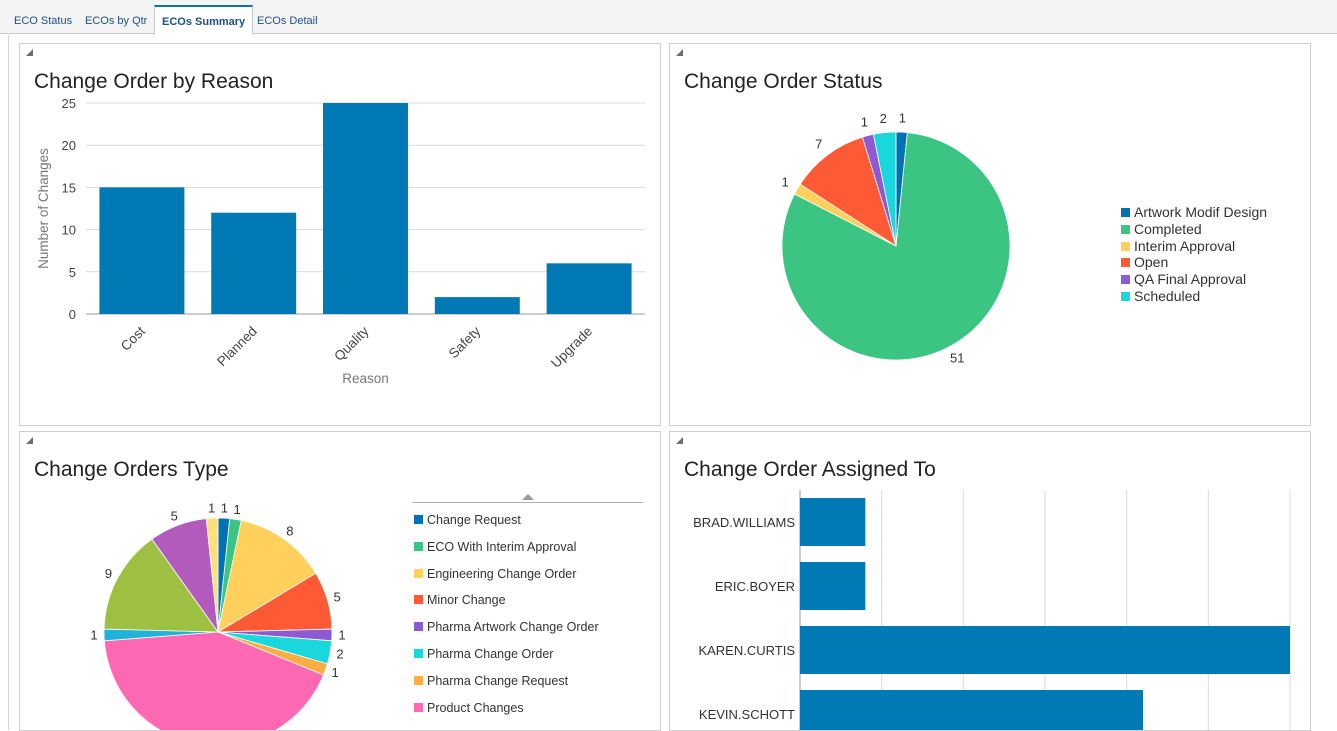  What do you see at coordinates (43, 21) in the screenshot?
I see `tab-eco-status: ECO Status` at bounding box center [43, 21].